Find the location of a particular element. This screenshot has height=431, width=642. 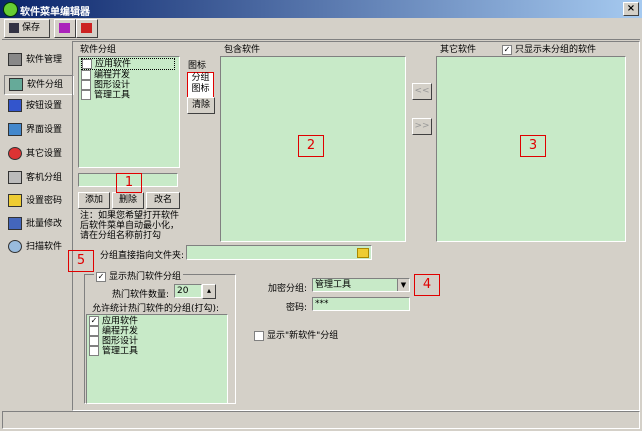

nav-item-8: 扫描软件 is located at coordinates (35, 247).